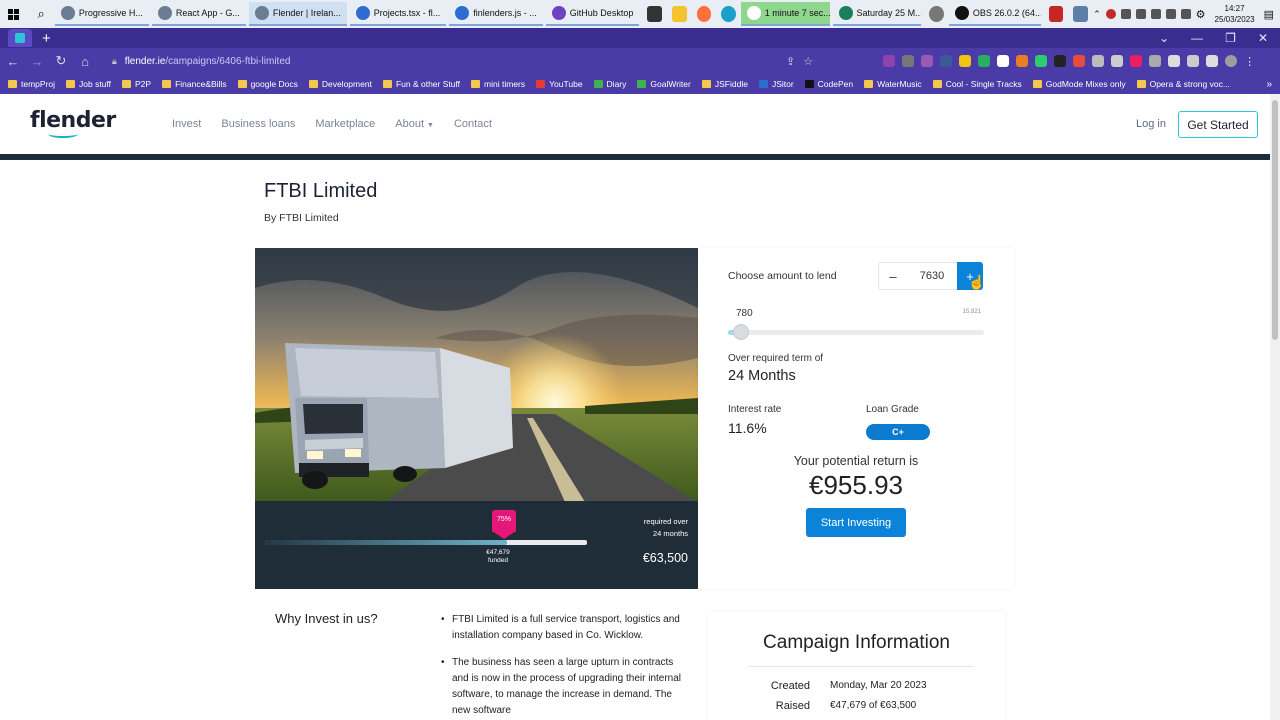 Image resolution: width=1280 pixels, height=720 pixels. I want to click on bookmark-item: P2P, so click(136, 84).